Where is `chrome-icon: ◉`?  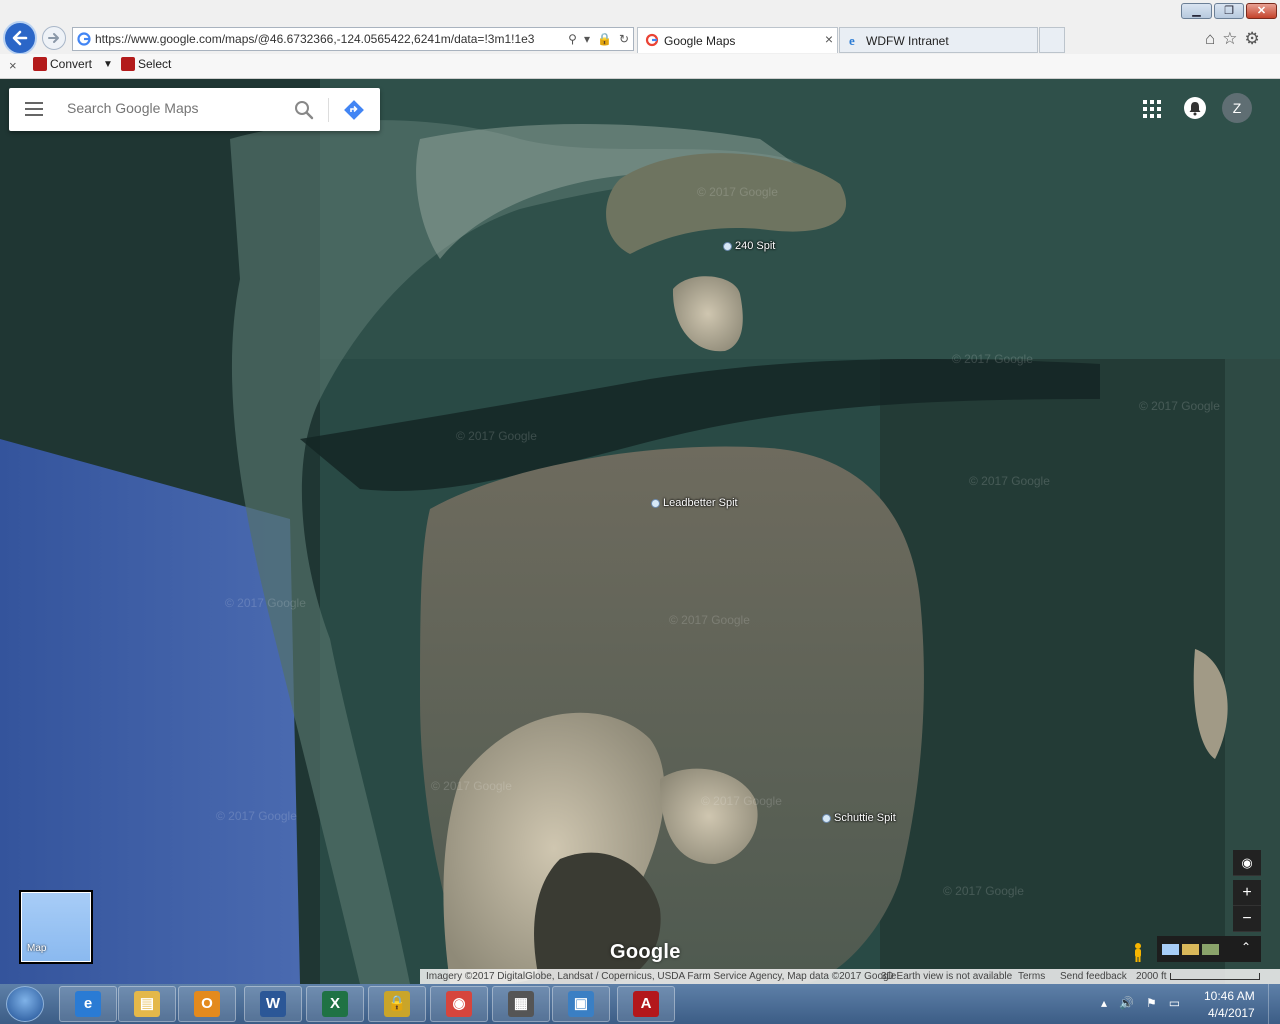 chrome-icon: ◉ is located at coordinates (459, 1004).